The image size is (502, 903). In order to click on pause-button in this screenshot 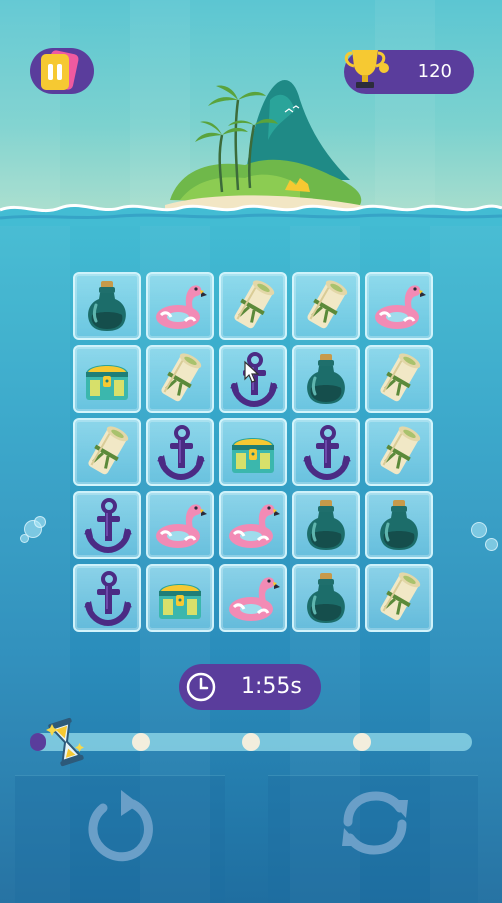, I will do `click(62, 71)`.